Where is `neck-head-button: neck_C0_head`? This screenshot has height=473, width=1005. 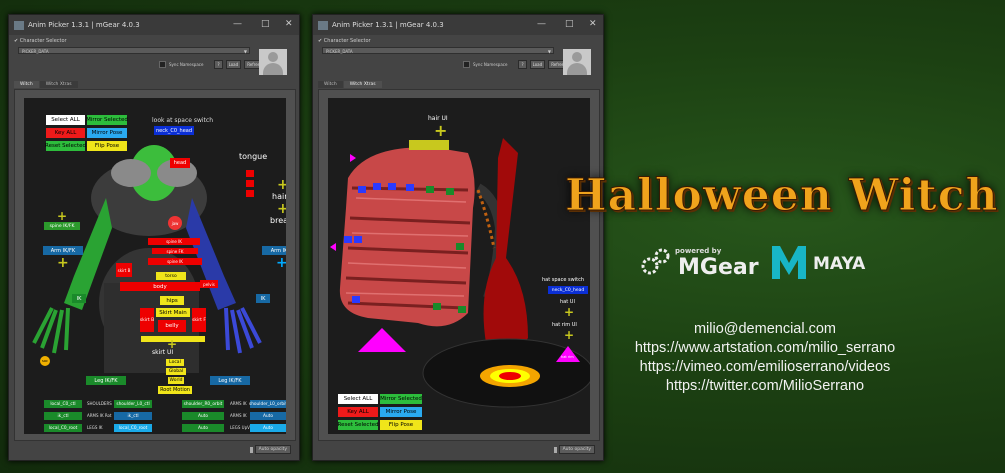
neck-head-button: neck_C0_head is located at coordinates (174, 130).